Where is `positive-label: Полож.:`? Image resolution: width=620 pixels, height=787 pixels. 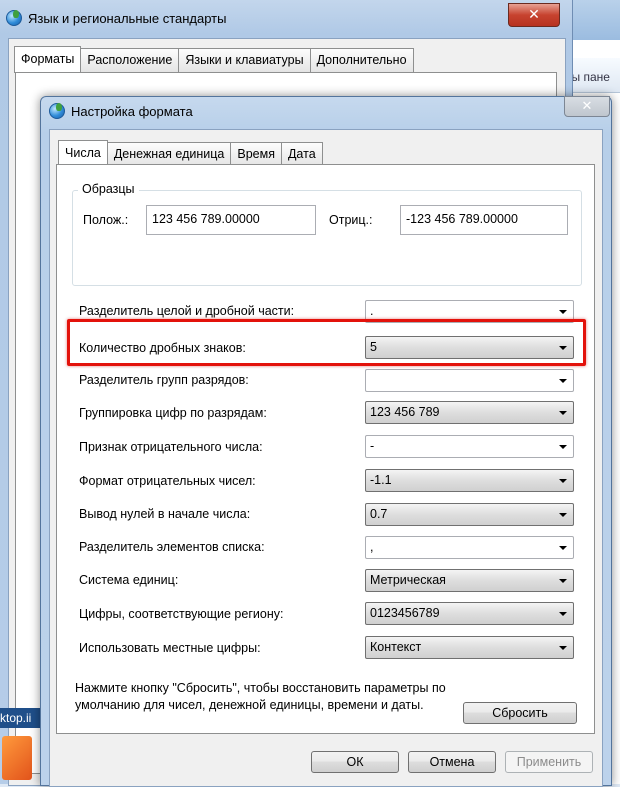
positive-label: Полож.: is located at coordinates (106, 220).